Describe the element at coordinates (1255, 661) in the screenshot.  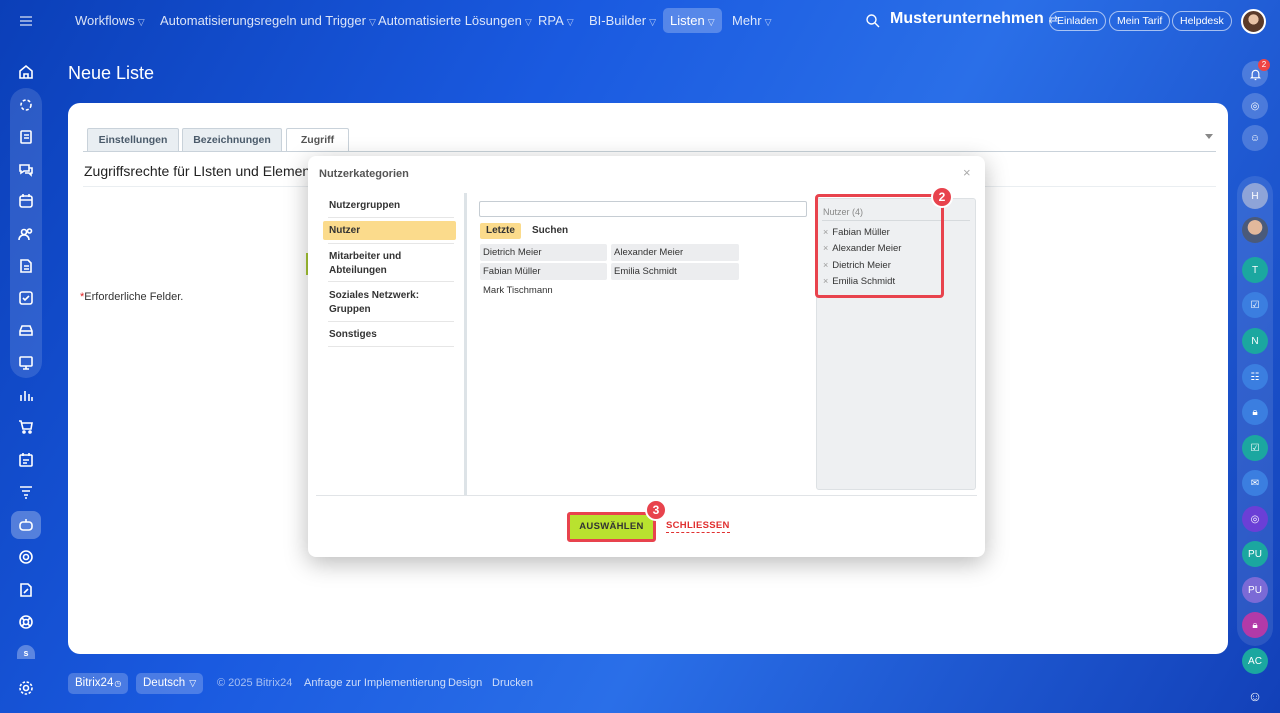
I see `avatar-ac: AC` at that location.